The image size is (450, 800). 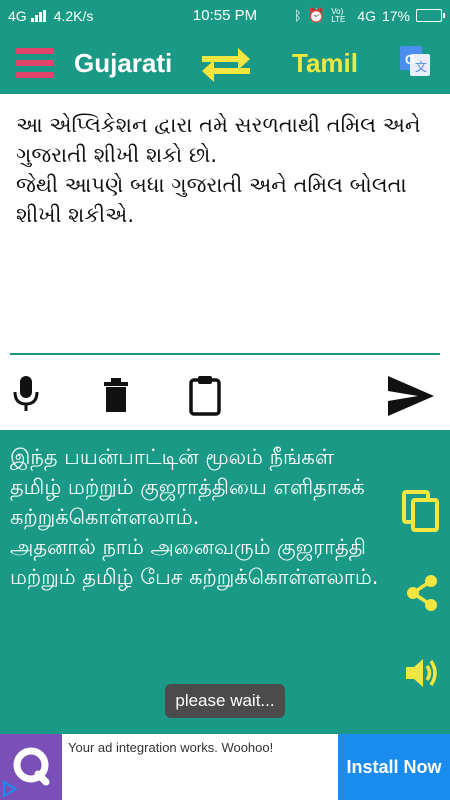 What do you see at coordinates (394, 767) in the screenshot?
I see `install-now-button: Install Now` at bounding box center [394, 767].